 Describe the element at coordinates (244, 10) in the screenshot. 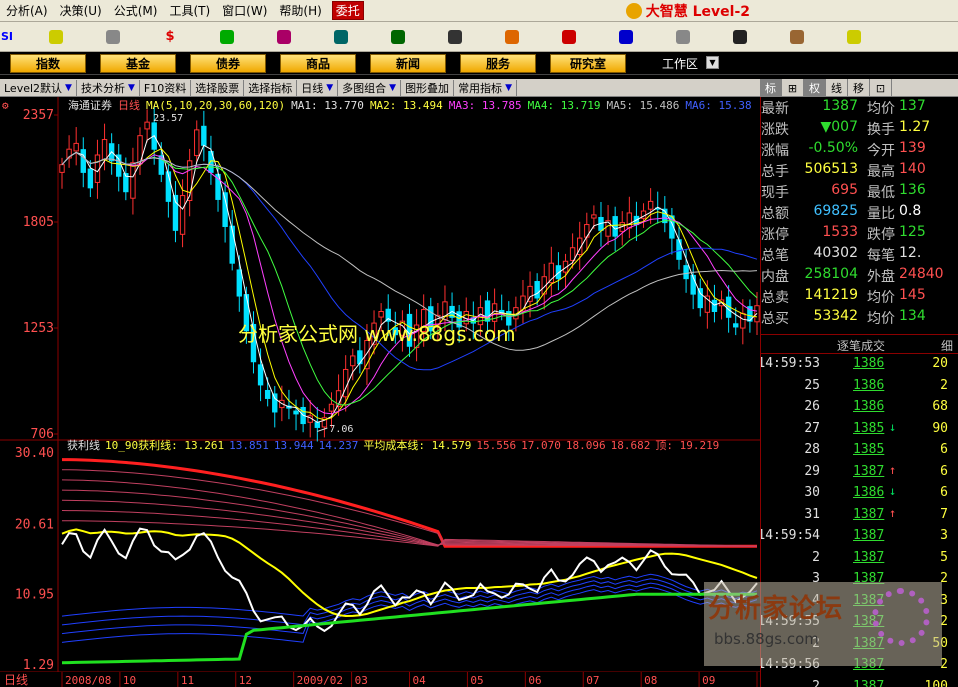

I see `menu-item-4: 窗口(W)` at that location.